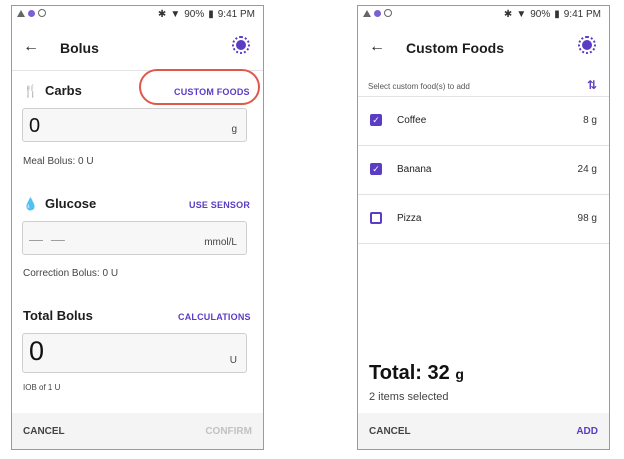  I want to click on items-selected-text: 2 items selected, so click(409, 397).